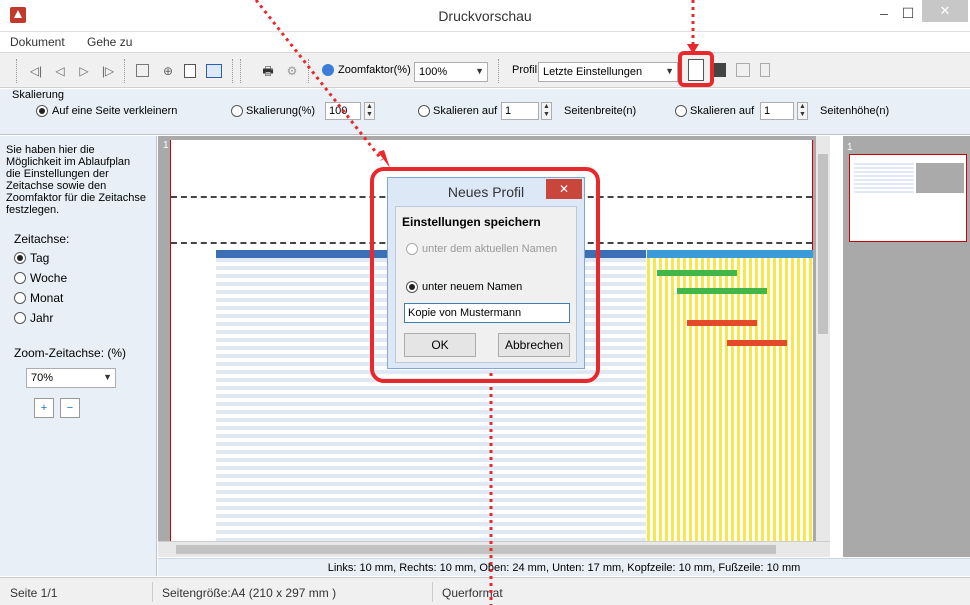 The width and height of the screenshot is (970, 605). I want to click on profile-name-input: Kopie von Mustermann, so click(487, 313).